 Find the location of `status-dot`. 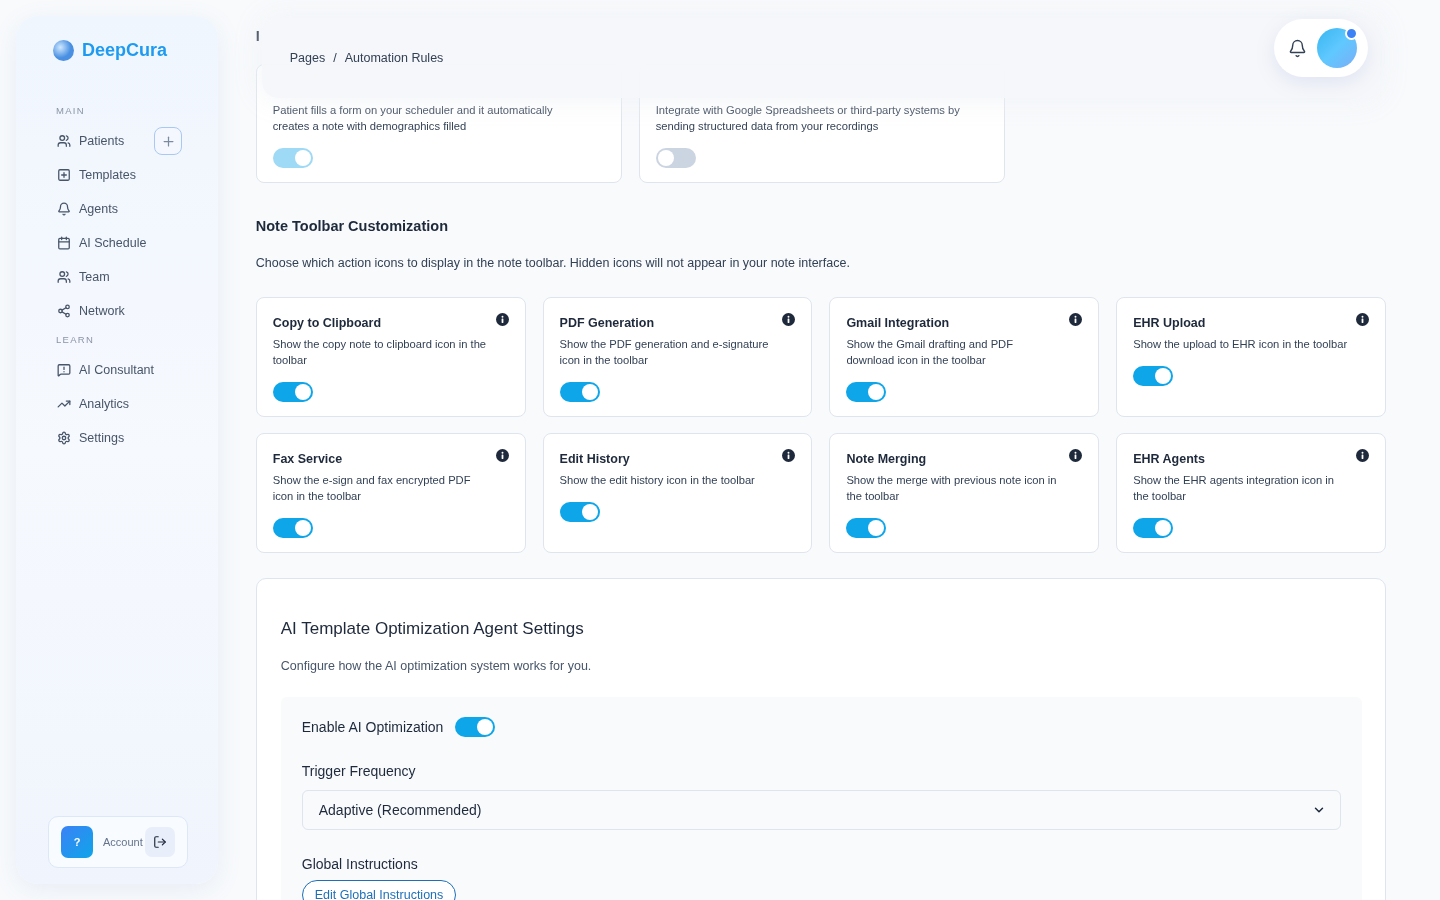

status-dot is located at coordinates (1351, 33).